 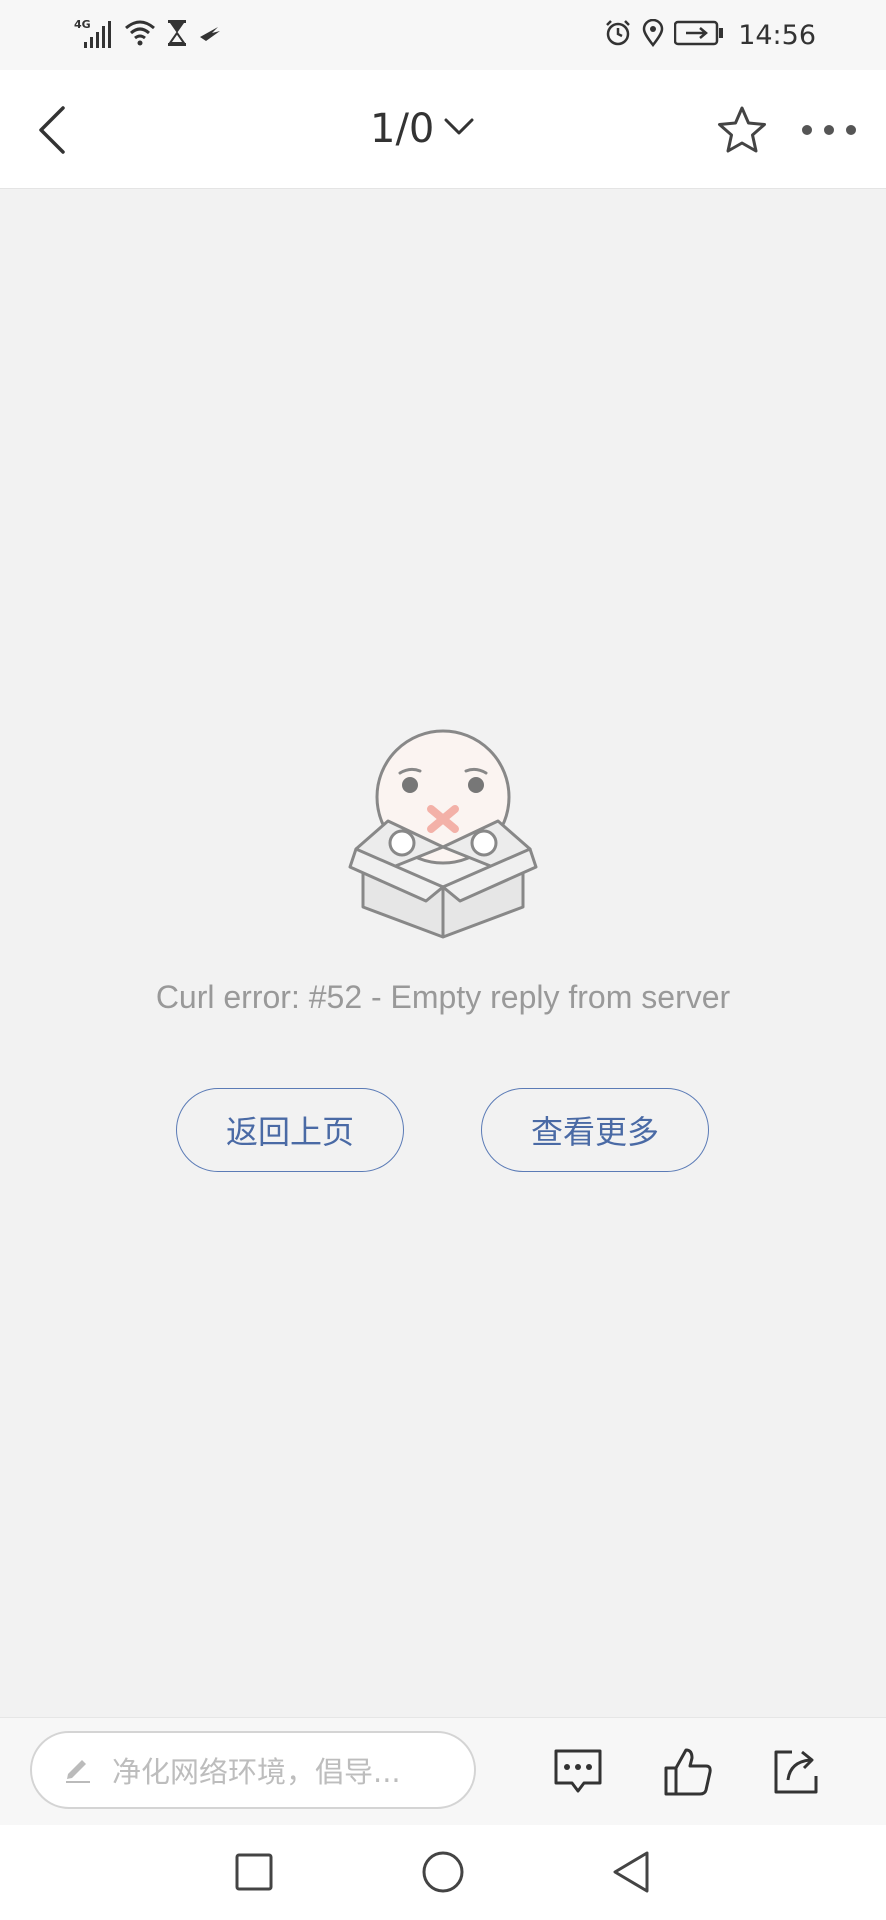 What do you see at coordinates (254, 1872) in the screenshot?
I see `recent-apps-icon` at bounding box center [254, 1872].